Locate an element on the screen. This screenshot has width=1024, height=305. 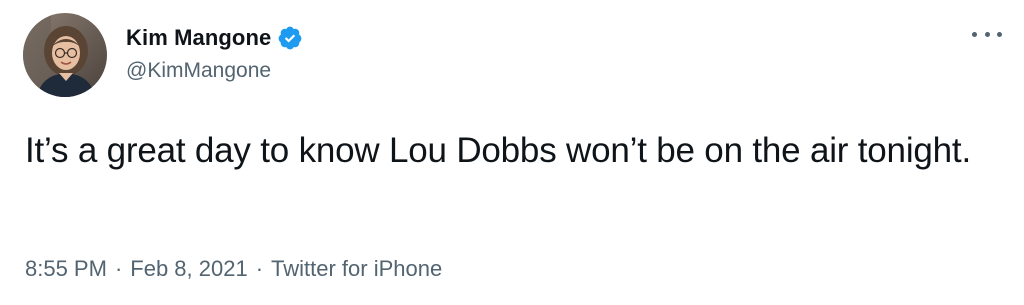
tweet-date: Feb 8, 2021 is located at coordinates (188, 269).